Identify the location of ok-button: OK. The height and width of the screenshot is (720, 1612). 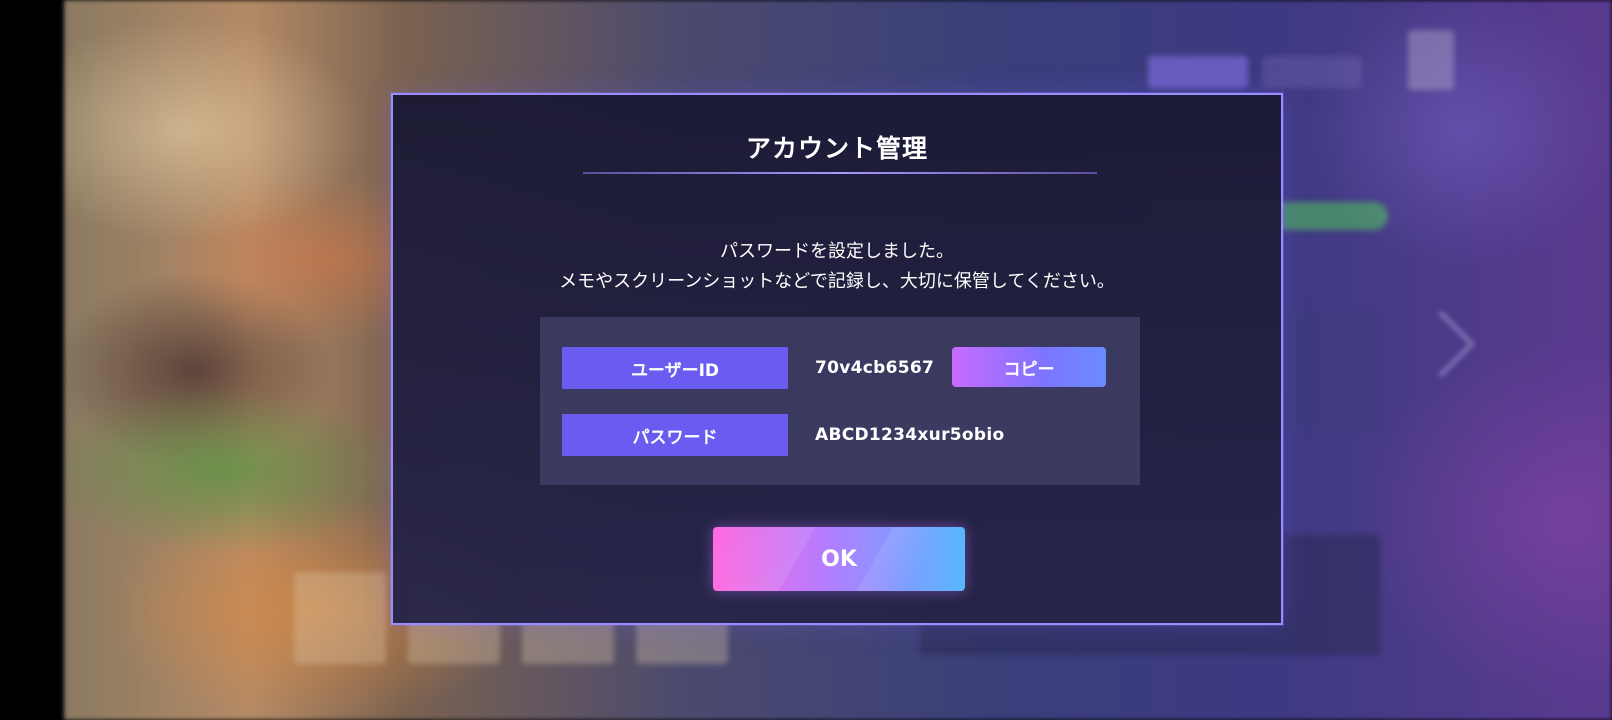
(839, 559).